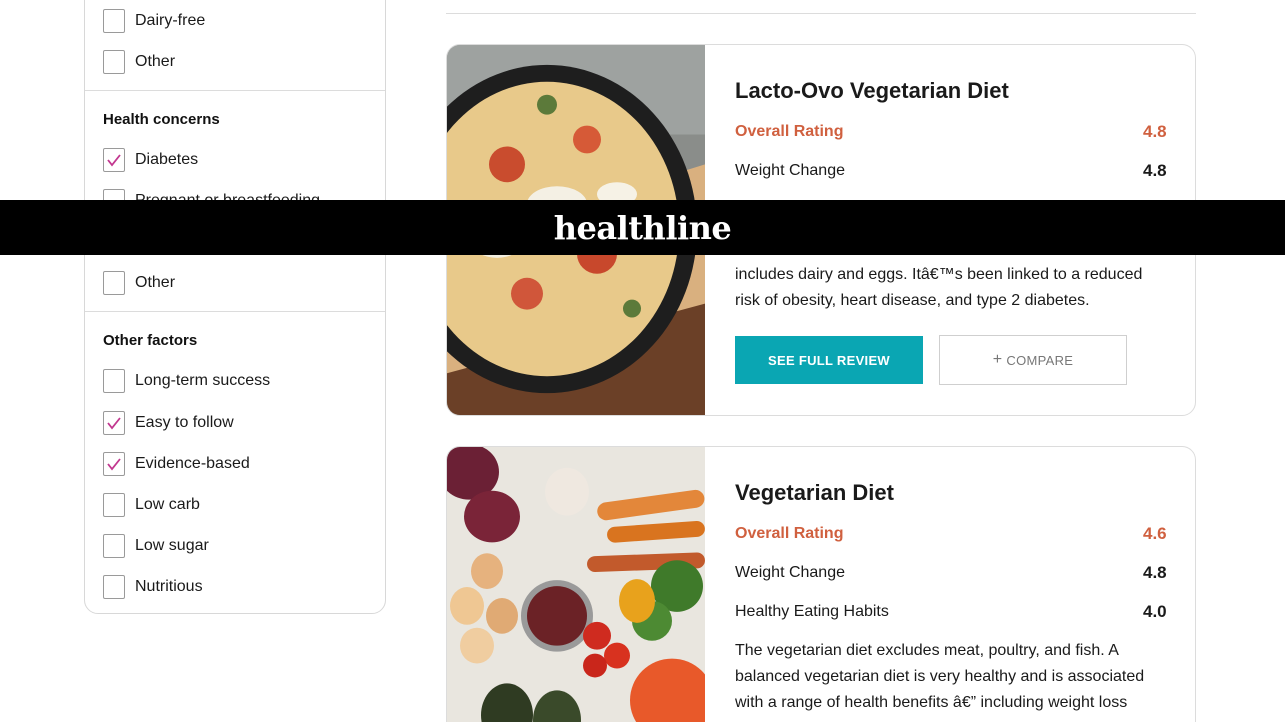 The width and height of the screenshot is (1285, 722). I want to click on see-full-review-button: SEE FULL REVIEW, so click(829, 360).